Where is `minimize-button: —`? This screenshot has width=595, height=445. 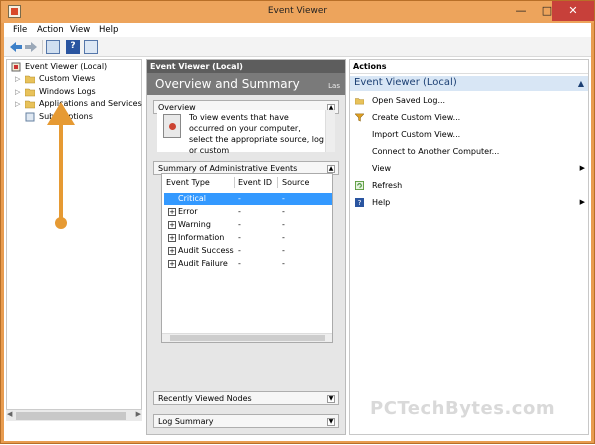 minimize-button: — is located at coordinates (521, 11).